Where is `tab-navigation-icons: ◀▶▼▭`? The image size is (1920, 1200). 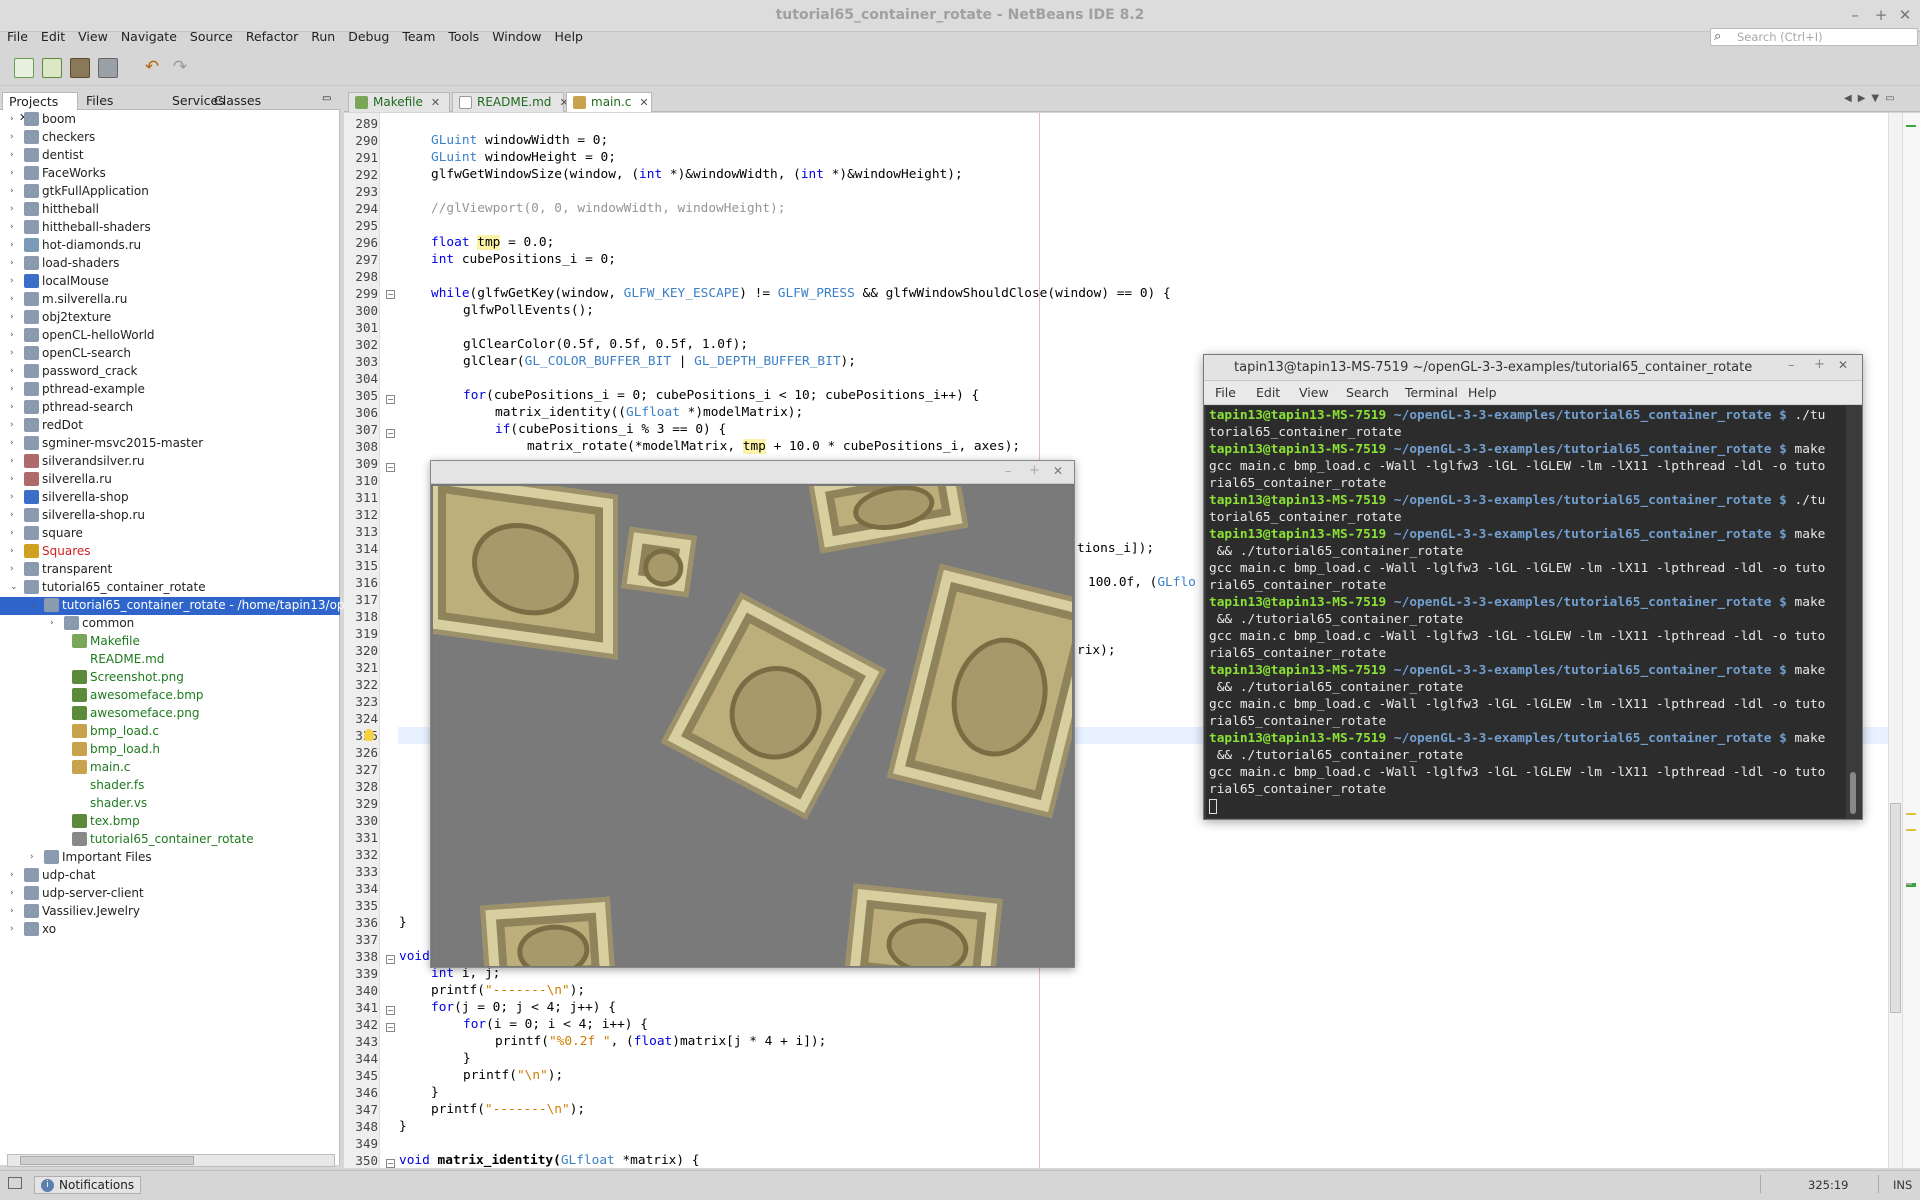 tab-navigation-icons: ◀▶▼▭ is located at coordinates (1872, 98).